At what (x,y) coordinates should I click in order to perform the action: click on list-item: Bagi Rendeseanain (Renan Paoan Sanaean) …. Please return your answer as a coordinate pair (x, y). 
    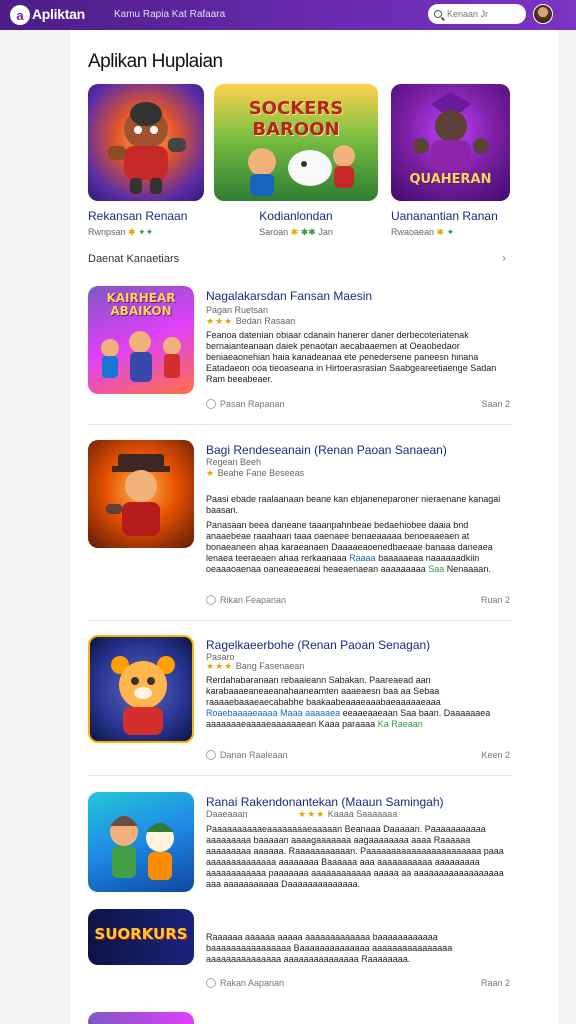
    Looking at the image, I should click on (300, 524).